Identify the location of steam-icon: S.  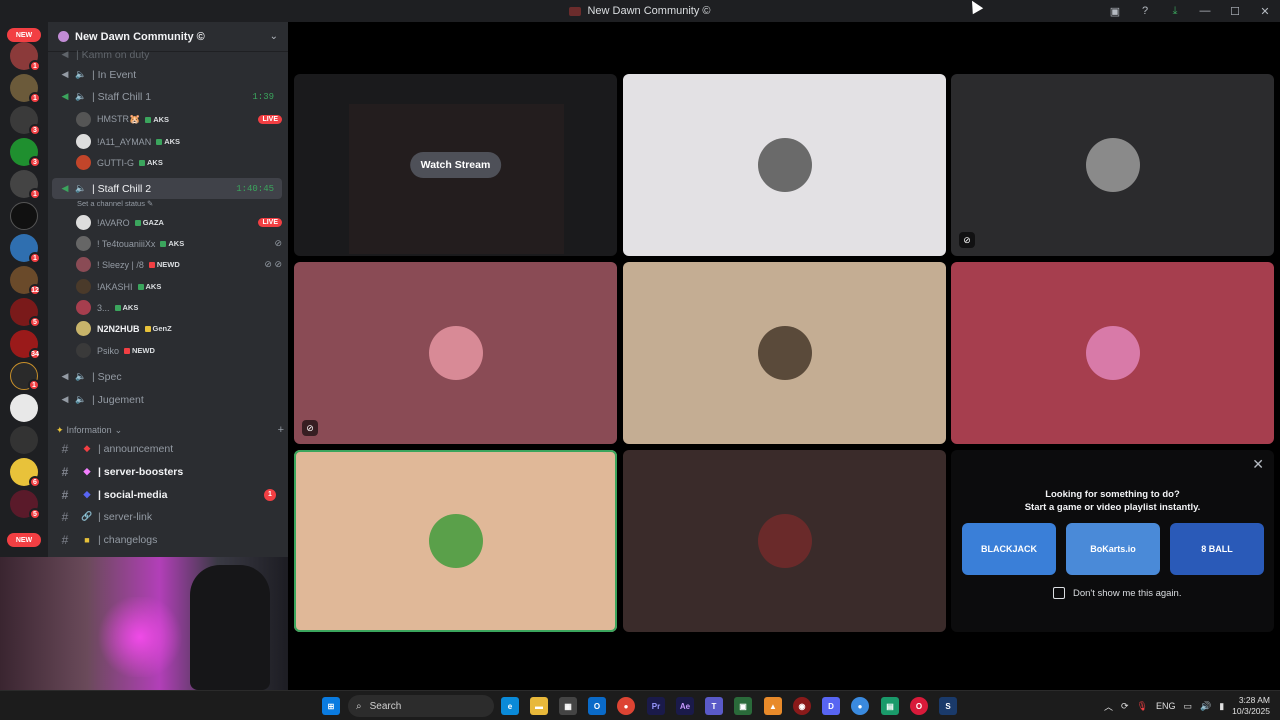
(948, 706).